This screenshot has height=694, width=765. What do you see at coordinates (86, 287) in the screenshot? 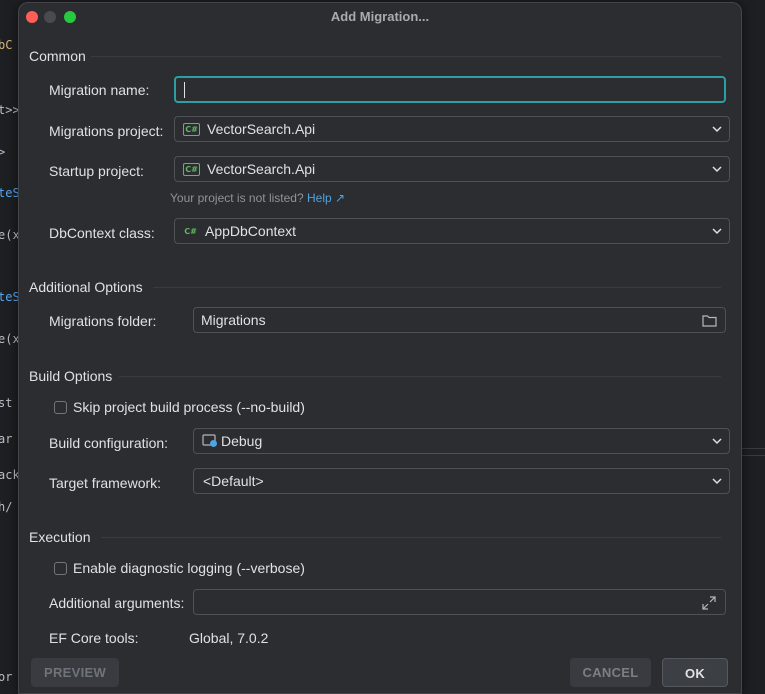
I see `section-additional-options: Additional Options` at bounding box center [86, 287].